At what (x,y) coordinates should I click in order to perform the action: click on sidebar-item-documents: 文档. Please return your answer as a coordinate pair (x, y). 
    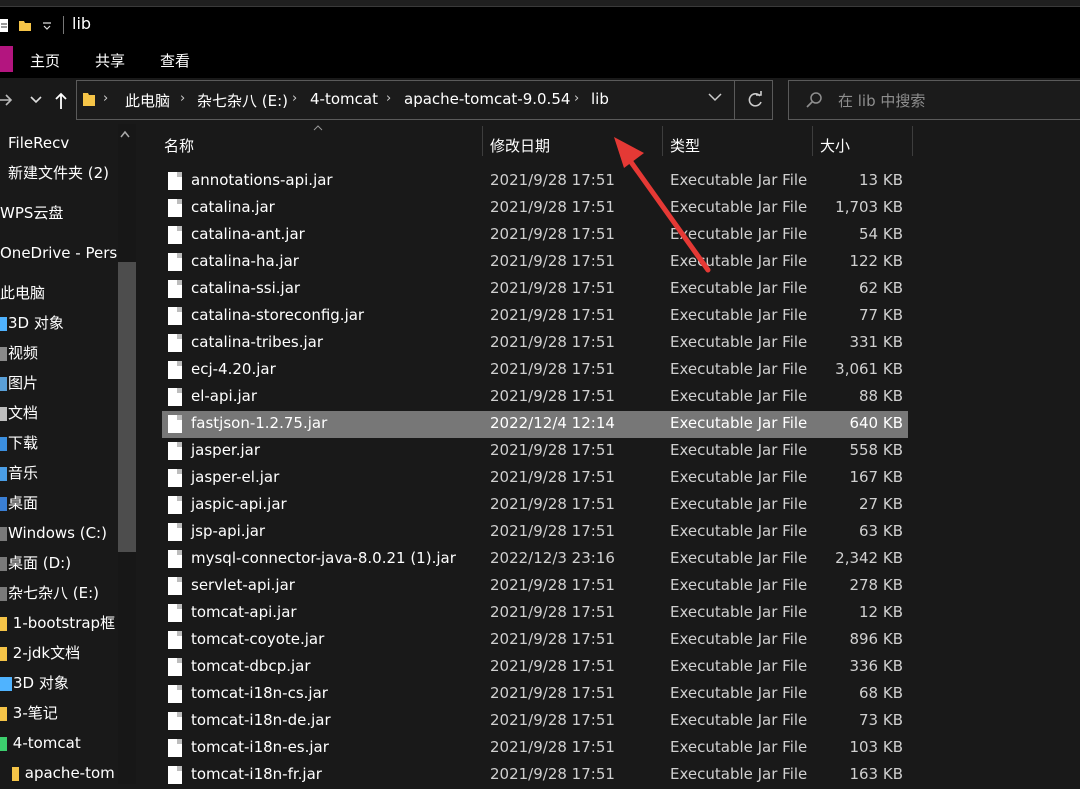
    Looking at the image, I should click on (59, 413).